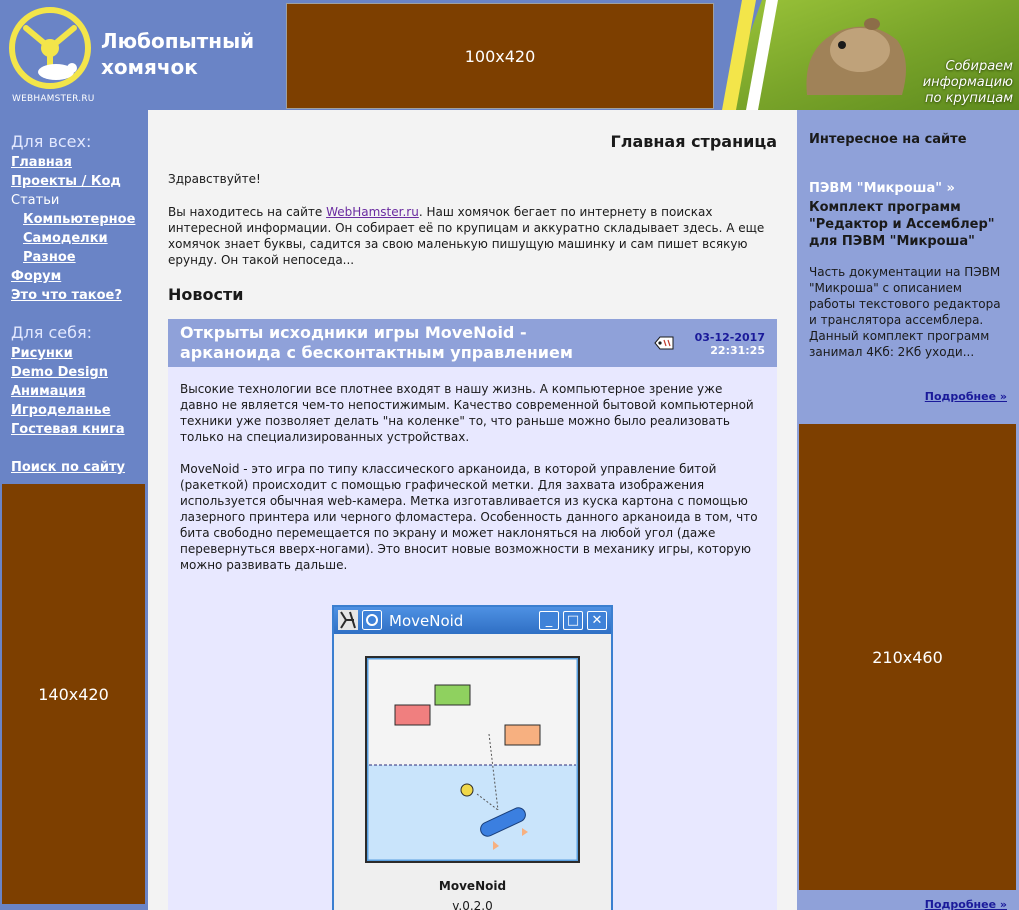 Image resolution: width=1019 pixels, height=910 pixels. What do you see at coordinates (467, 790) in the screenshot?
I see `ball` at bounding box center [467, 790].